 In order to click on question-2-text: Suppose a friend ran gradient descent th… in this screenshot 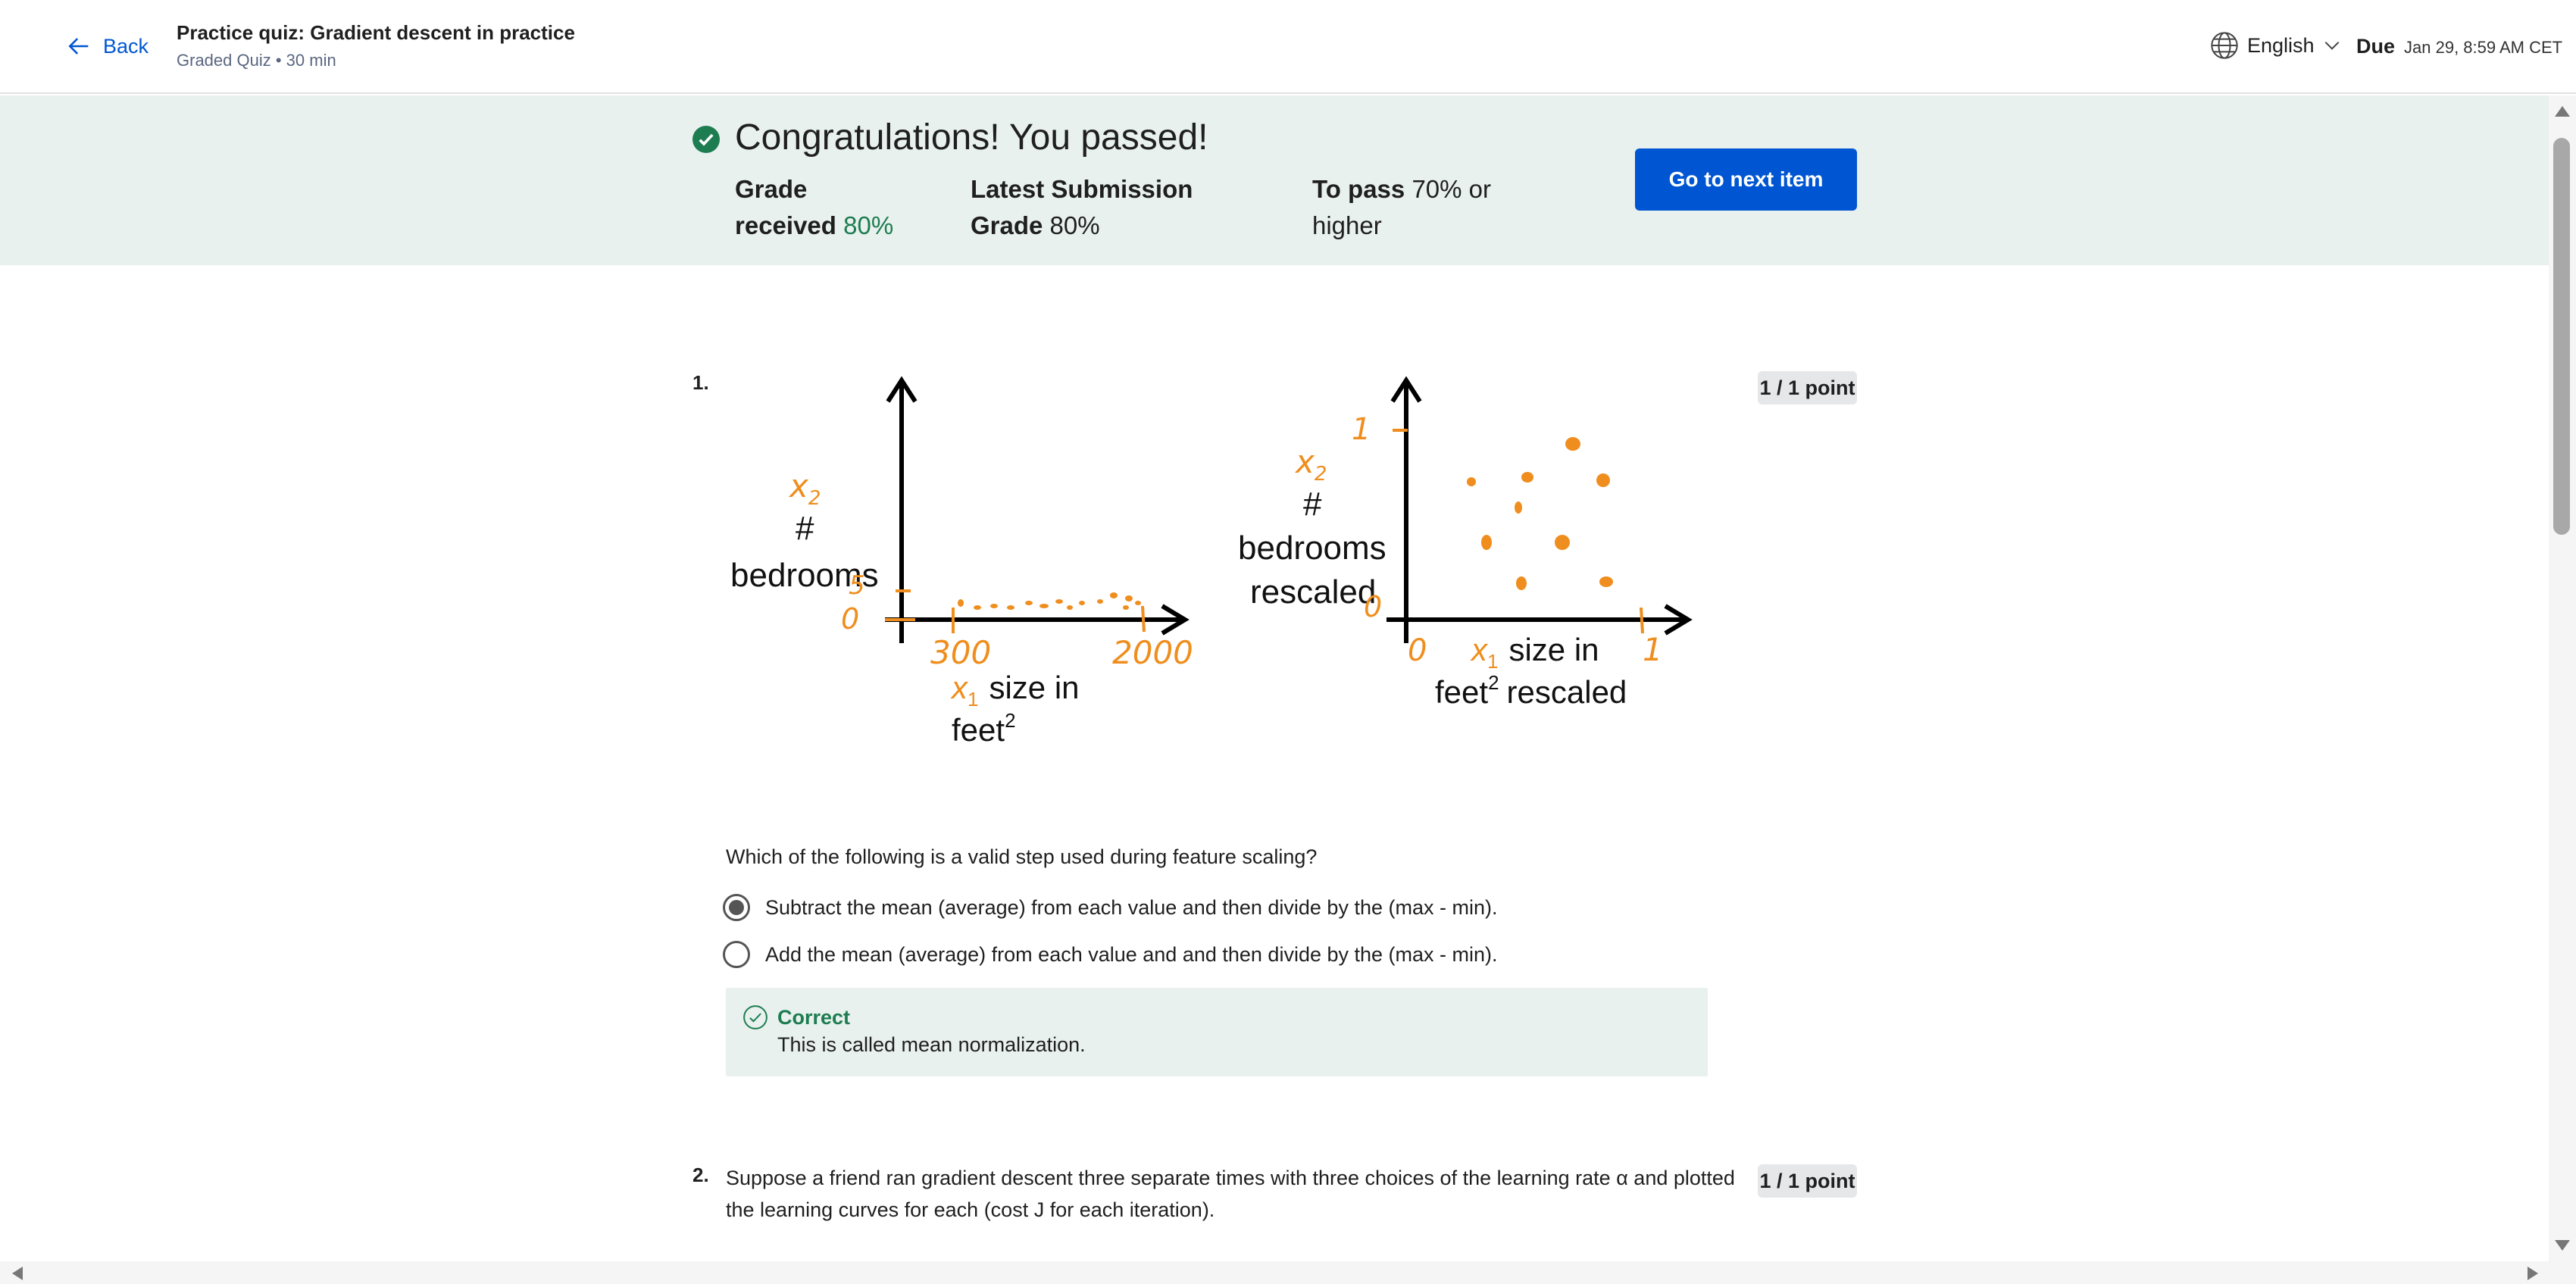, I will do `click(1230, 1194)`.